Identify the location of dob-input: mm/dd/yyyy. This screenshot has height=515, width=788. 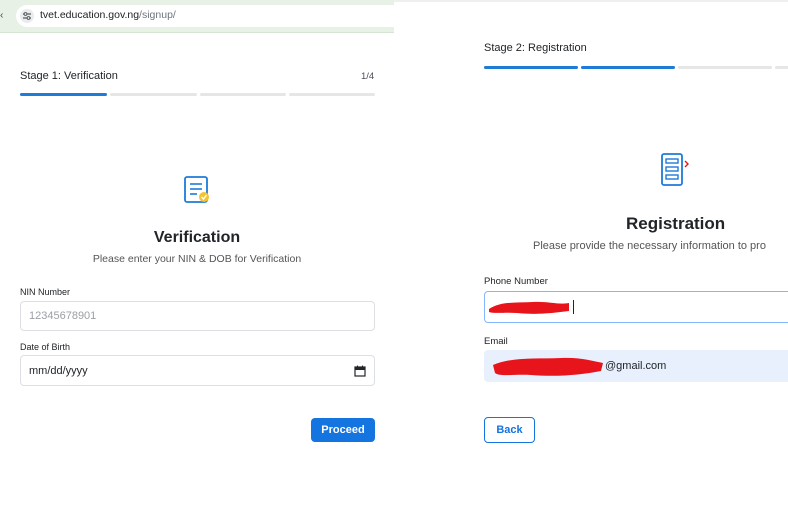
(197, 370).